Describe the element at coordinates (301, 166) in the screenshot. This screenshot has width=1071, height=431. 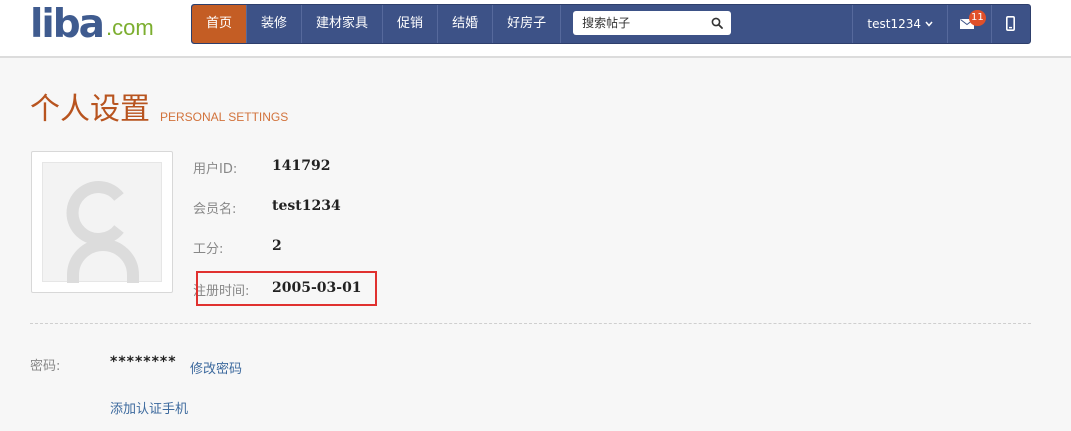
I see `user-id-value: 141792` at that location.